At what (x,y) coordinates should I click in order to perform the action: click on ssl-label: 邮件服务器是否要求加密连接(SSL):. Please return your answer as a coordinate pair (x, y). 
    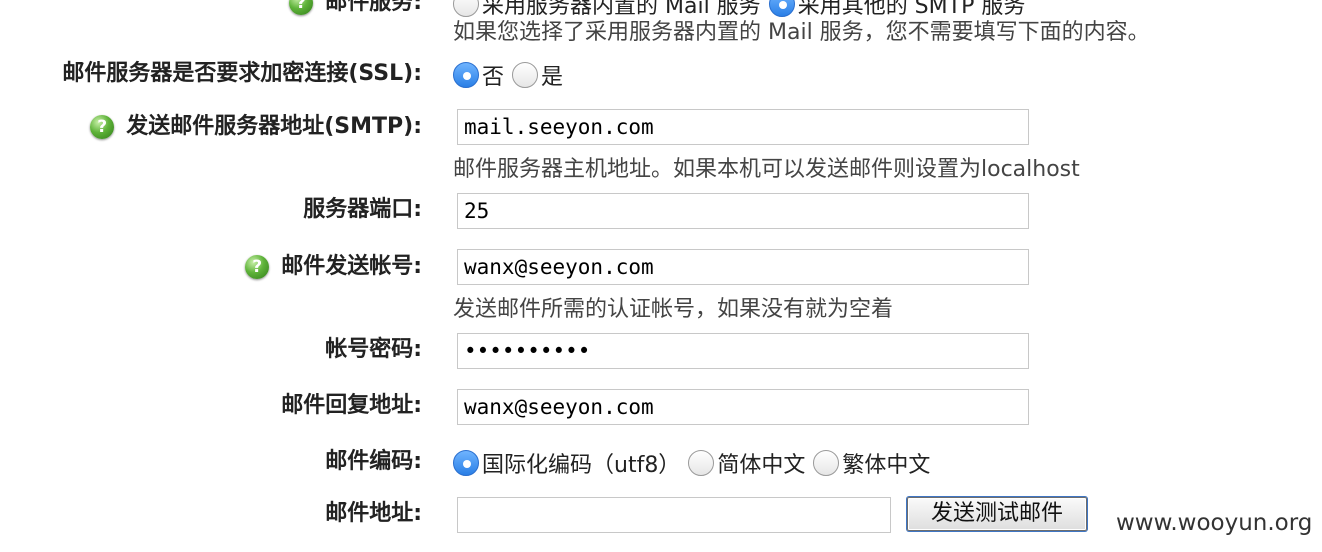
    Looking at the image, I should click on (242, 73).